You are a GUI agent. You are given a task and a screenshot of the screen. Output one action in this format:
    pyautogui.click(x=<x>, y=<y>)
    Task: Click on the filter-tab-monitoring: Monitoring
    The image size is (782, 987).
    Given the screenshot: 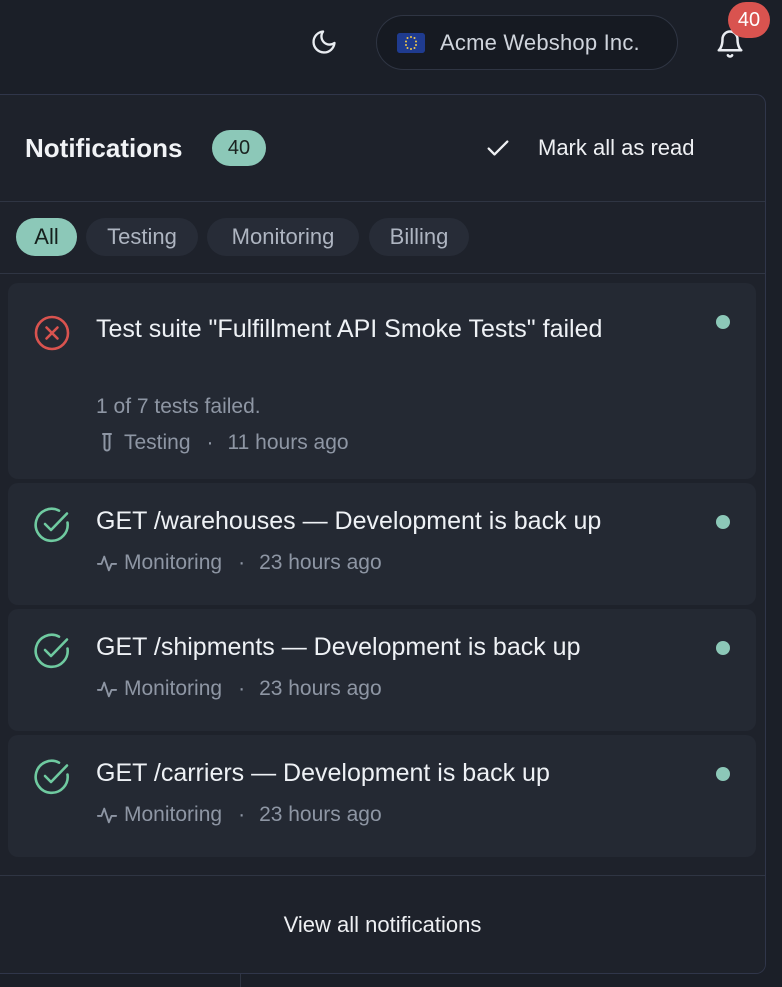 What is the action you would take?
    pyautogui.click(x=283, y=237)
    